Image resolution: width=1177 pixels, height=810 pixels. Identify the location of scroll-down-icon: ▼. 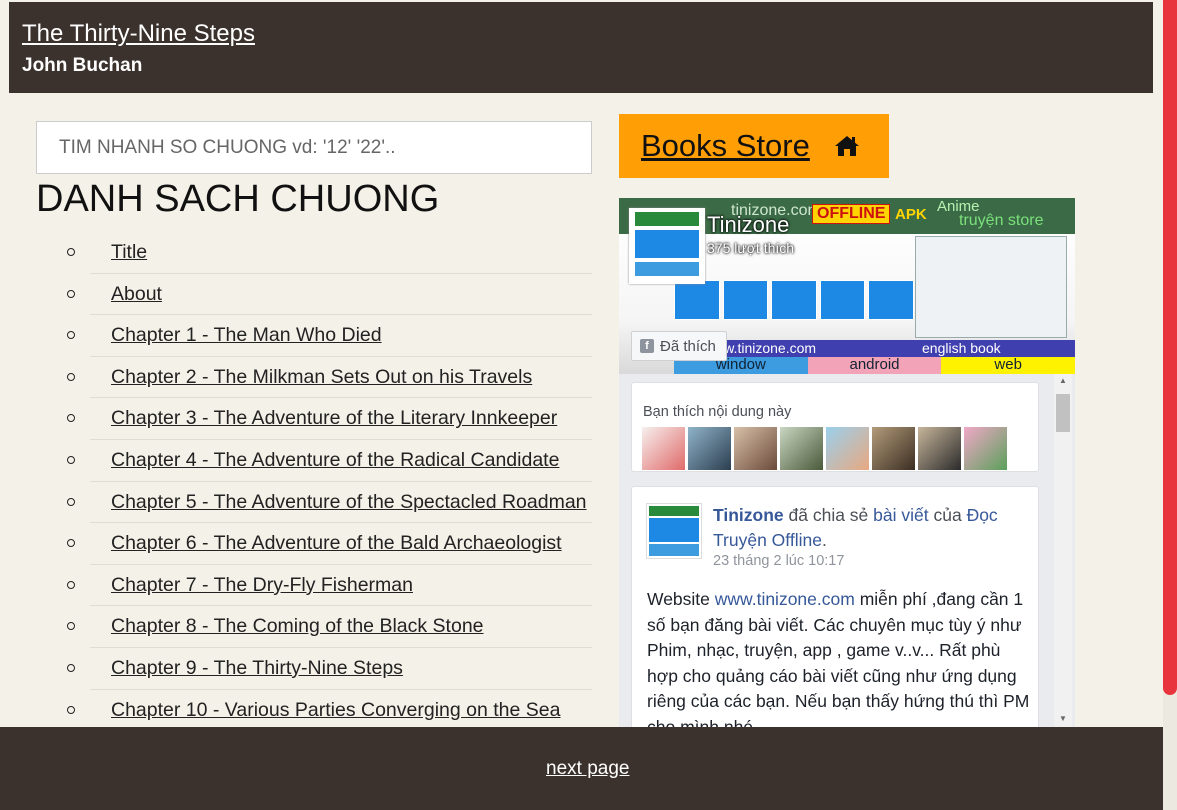
(1063, 718).